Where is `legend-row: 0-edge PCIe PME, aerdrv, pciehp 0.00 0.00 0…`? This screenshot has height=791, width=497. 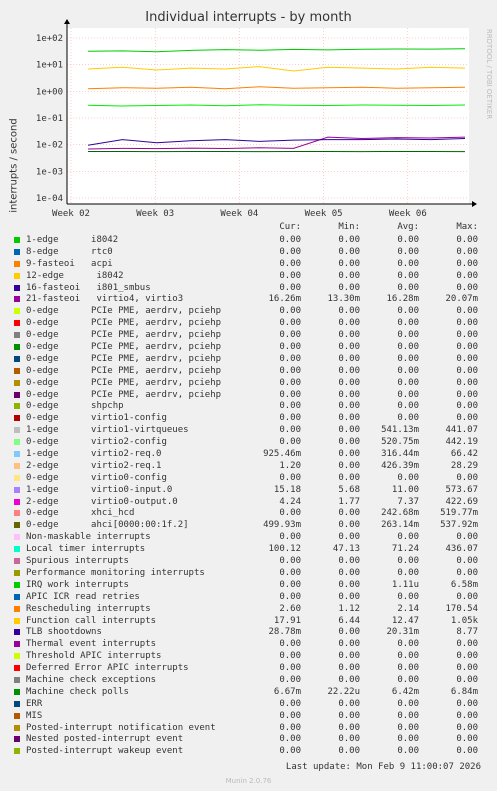
legend-row: 0-edge PCIe PME, aerdrv, pciehp 0.00 0.00 0… is located at coordinates (248, 323).